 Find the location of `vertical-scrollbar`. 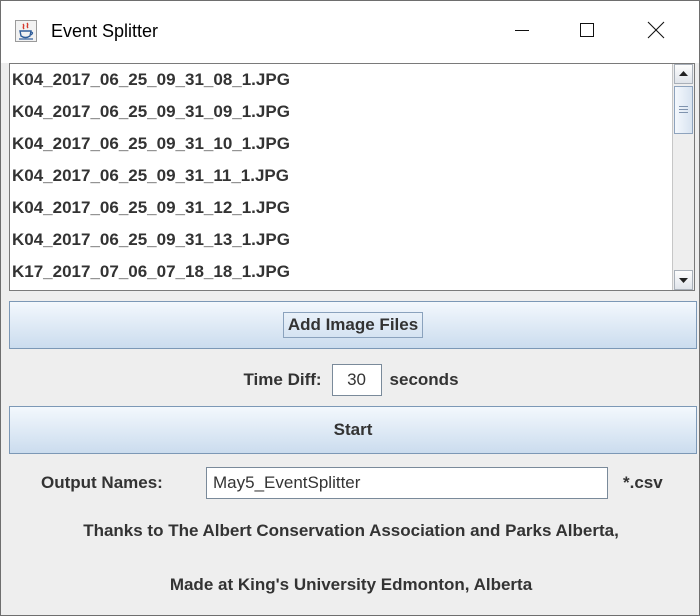

vertical-scrollbar is located at coordinates (683, 177).